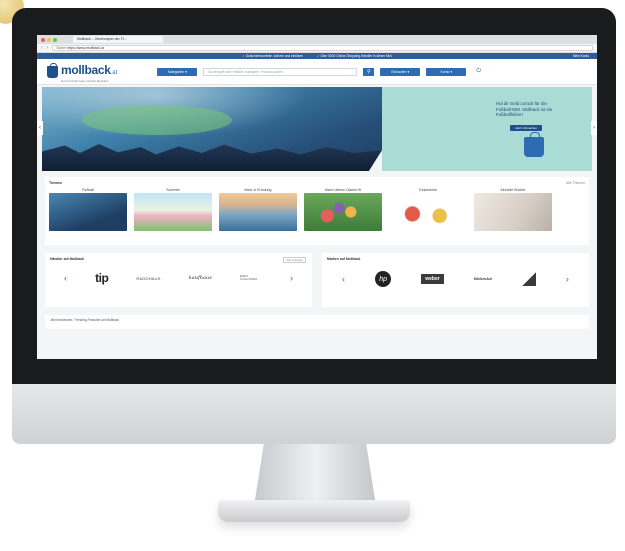 The image size is (625, 551). I want to click on shopping-select: Einkaufen ▾, so click(400, 71).